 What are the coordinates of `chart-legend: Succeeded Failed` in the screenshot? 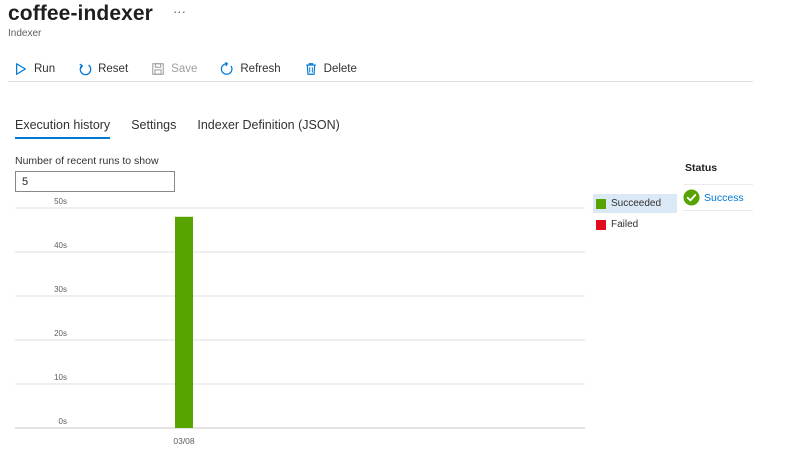 It's located at (635, 215).